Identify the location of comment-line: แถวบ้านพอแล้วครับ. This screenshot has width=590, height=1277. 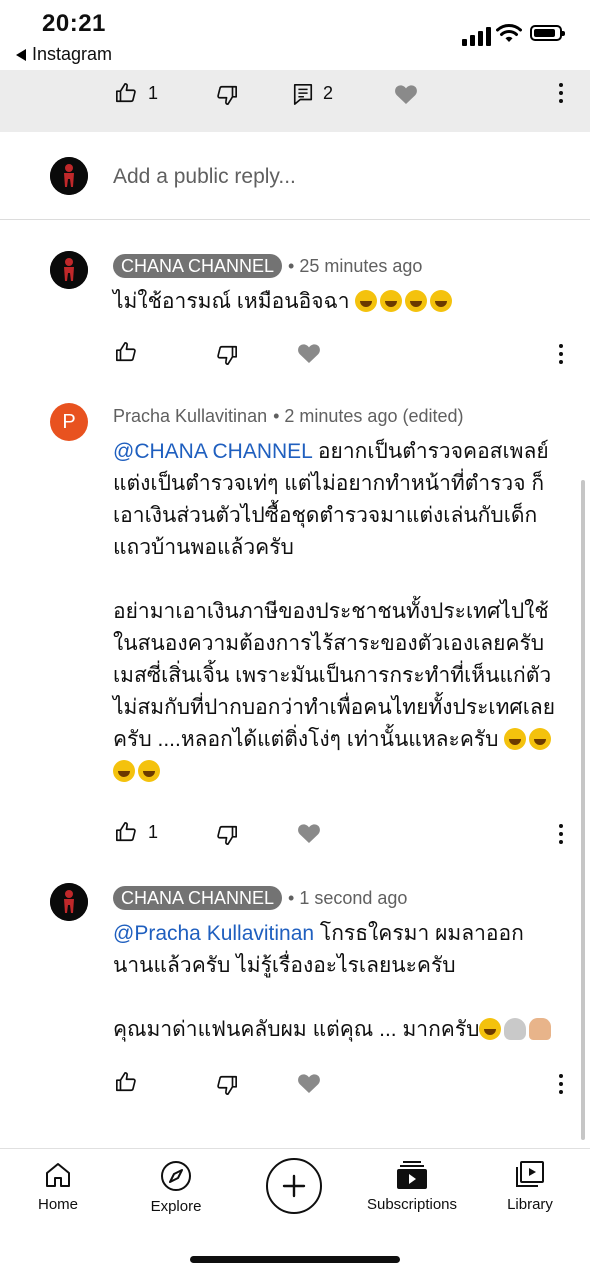
(203, 547).